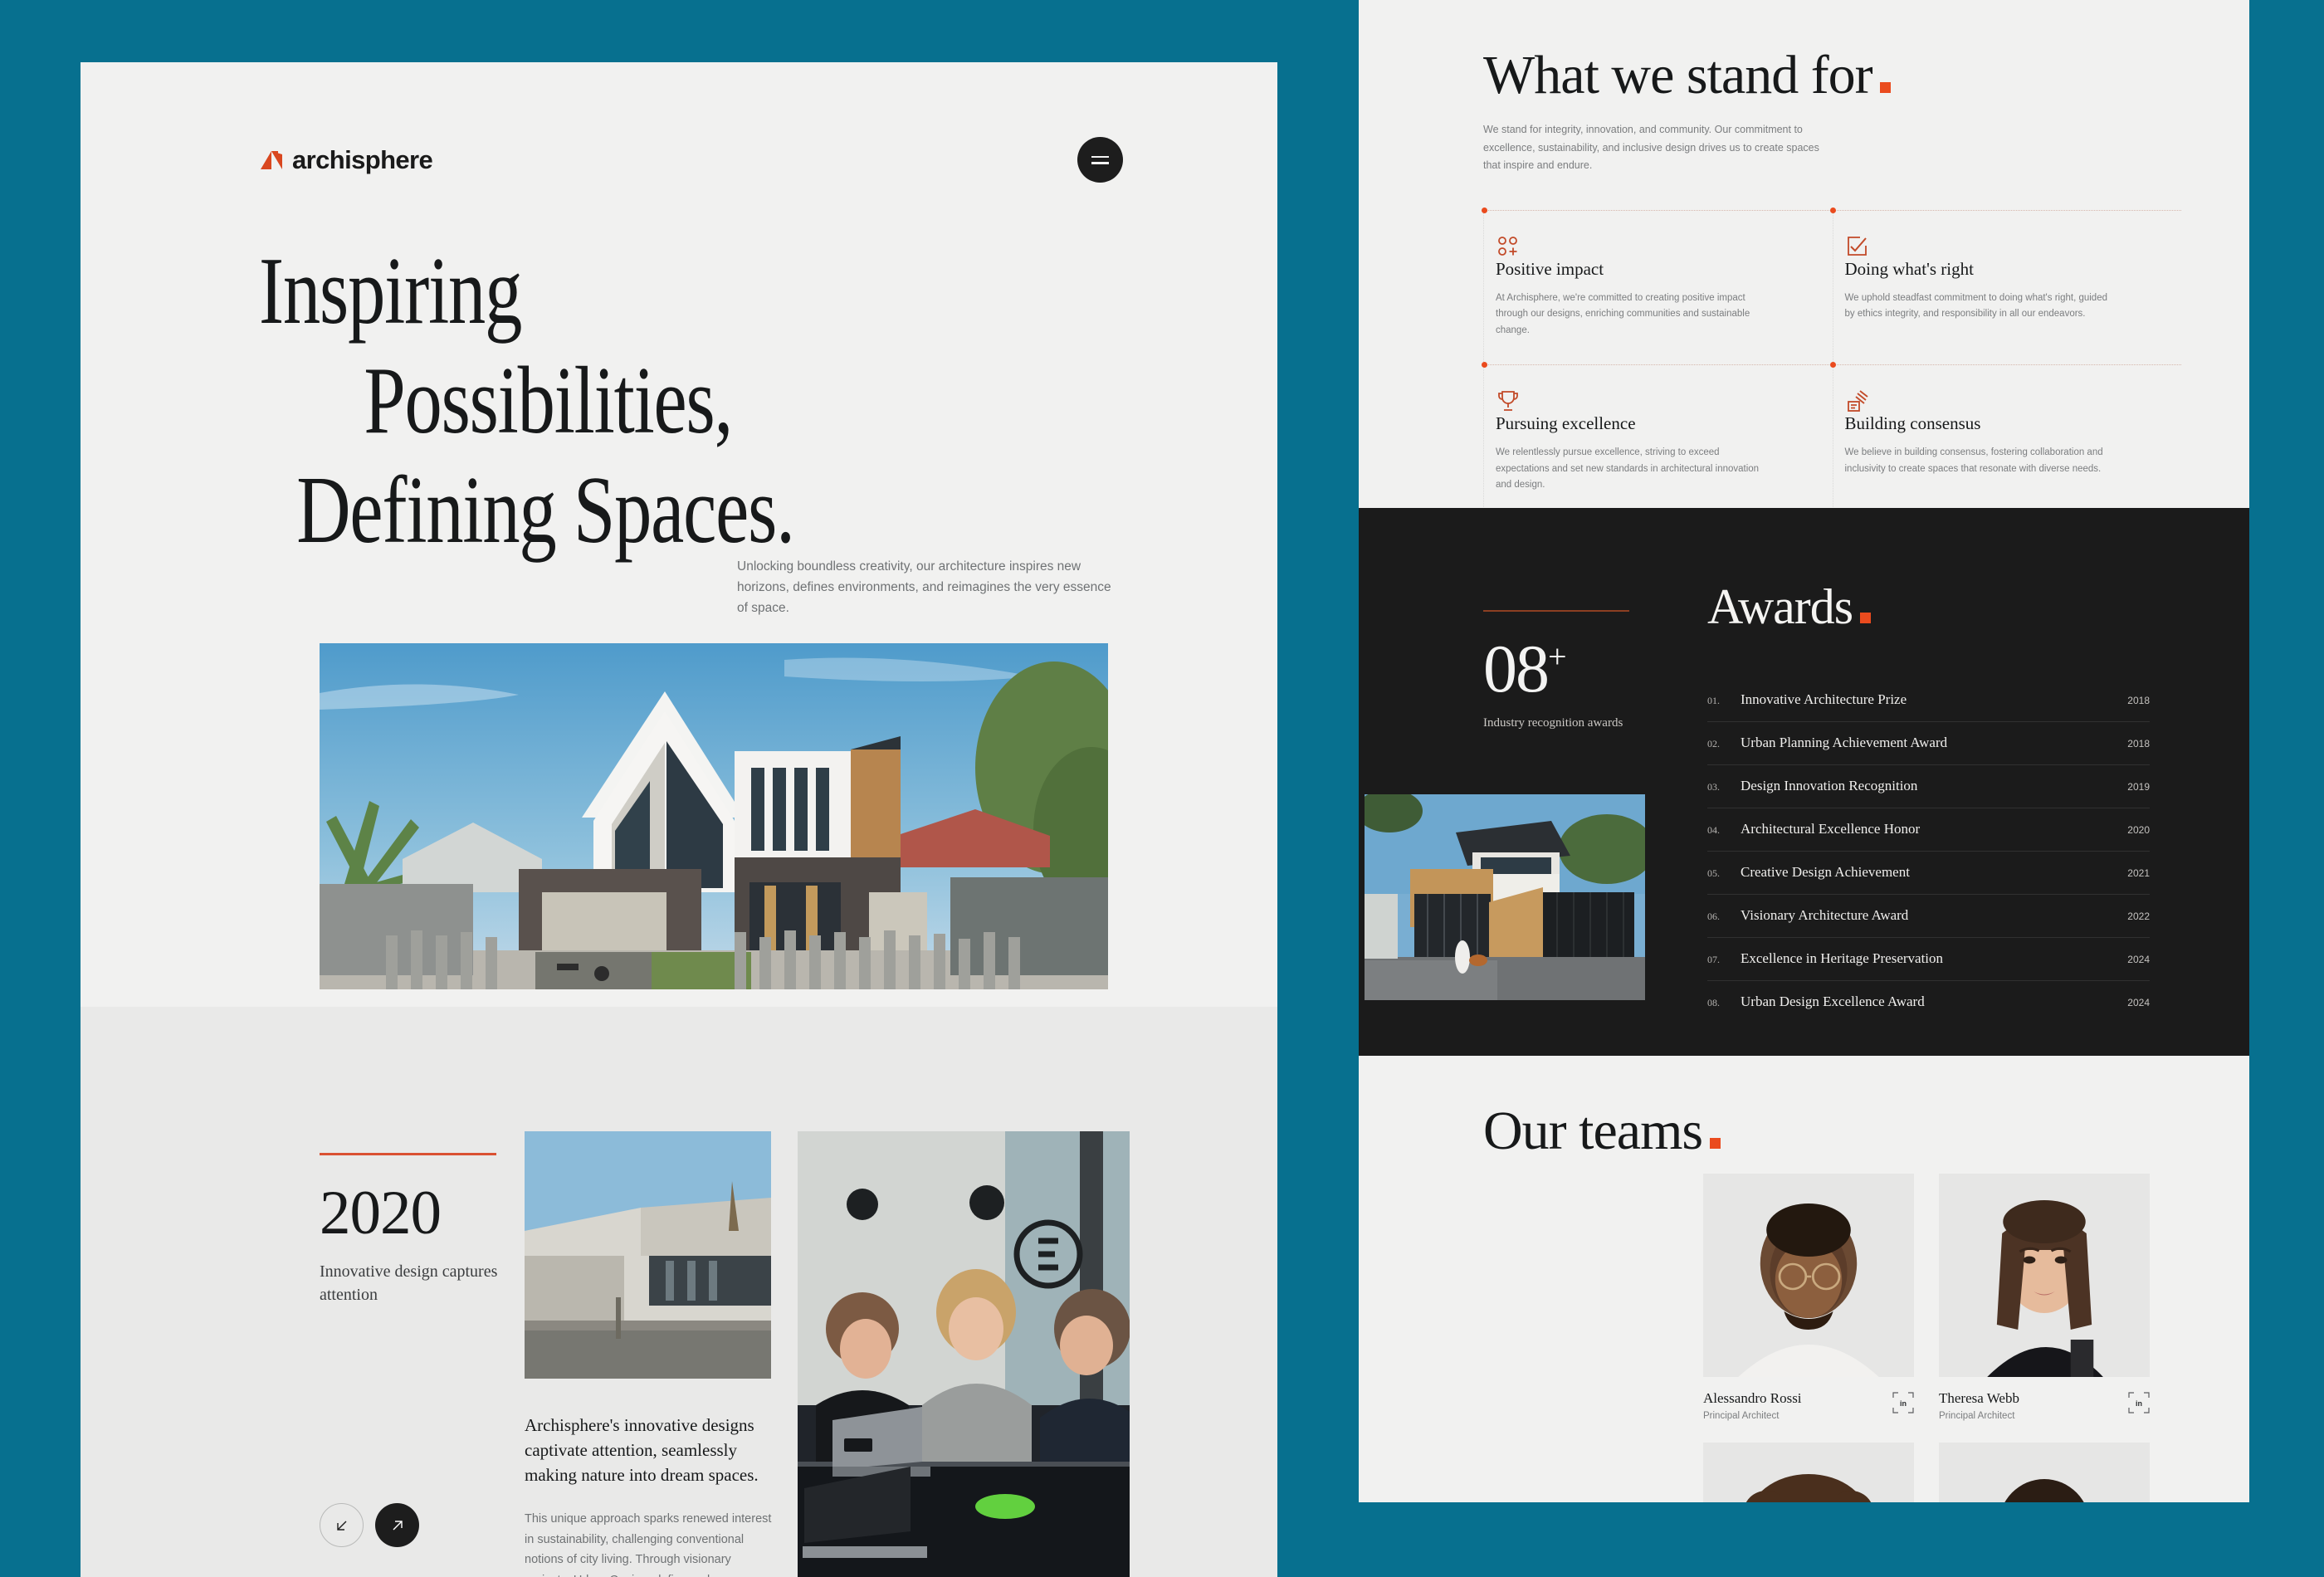 Image resolution: width=2324 pixels, height=1577 pixels. What do you see at coordinates (1505, 897) in the screenshot?
I see `awards-image` at bounding box center [1505, 897].